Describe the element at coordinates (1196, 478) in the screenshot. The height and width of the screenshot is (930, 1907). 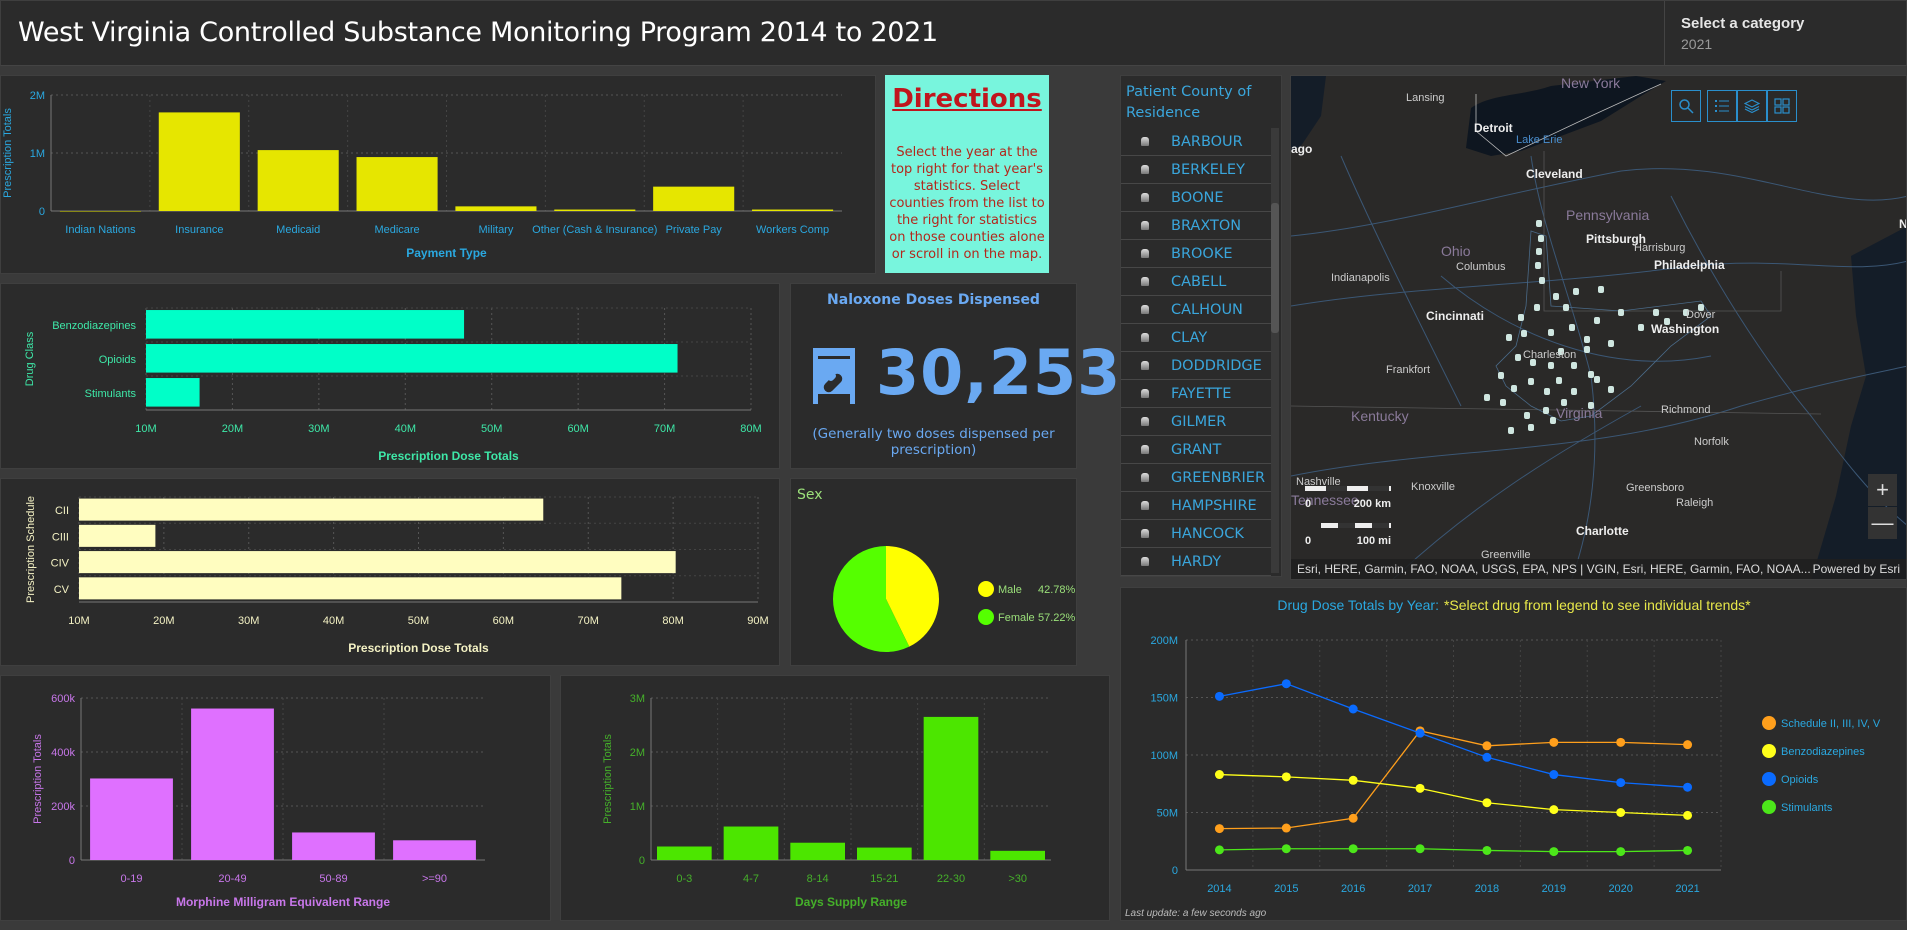
I see `county-list-item: GREENBRIER` at that location.